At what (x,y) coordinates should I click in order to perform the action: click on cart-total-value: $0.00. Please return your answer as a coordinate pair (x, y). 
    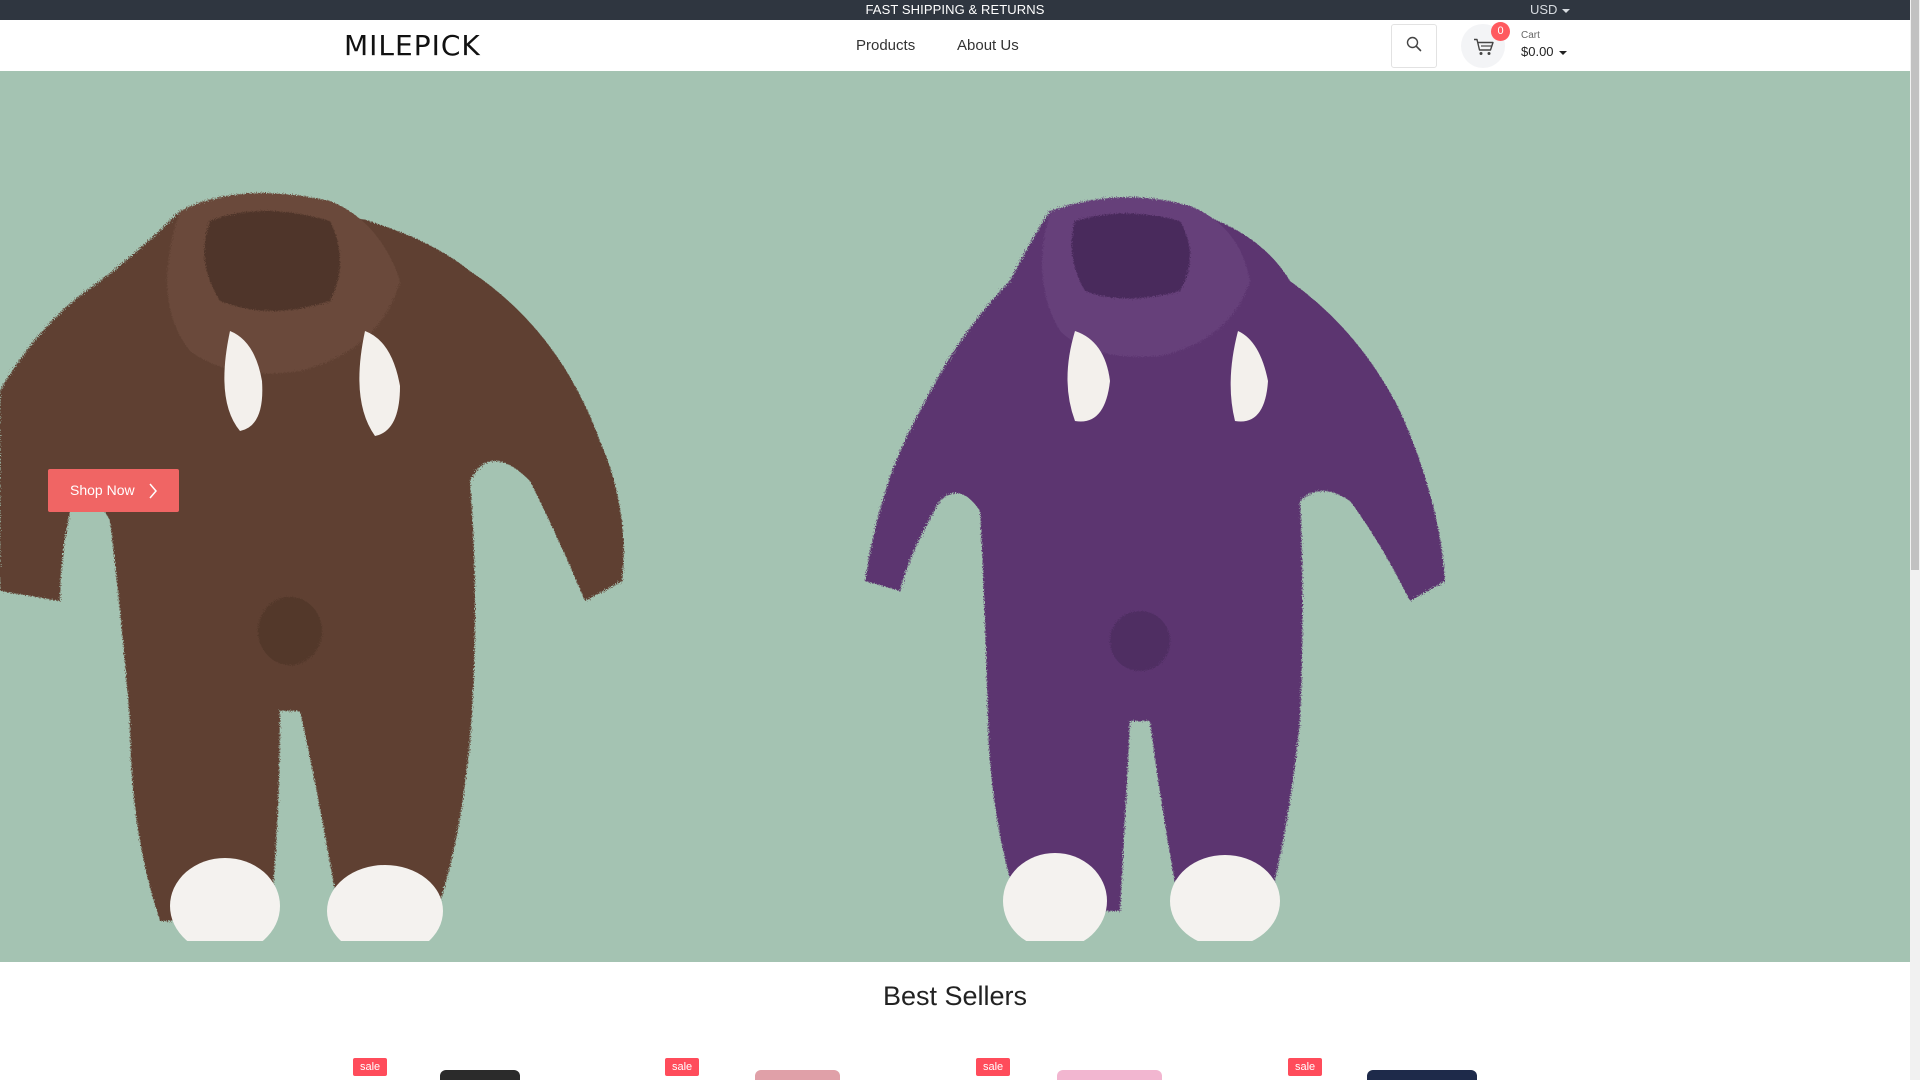
    Looking at the image, I should click on (1537, 51).